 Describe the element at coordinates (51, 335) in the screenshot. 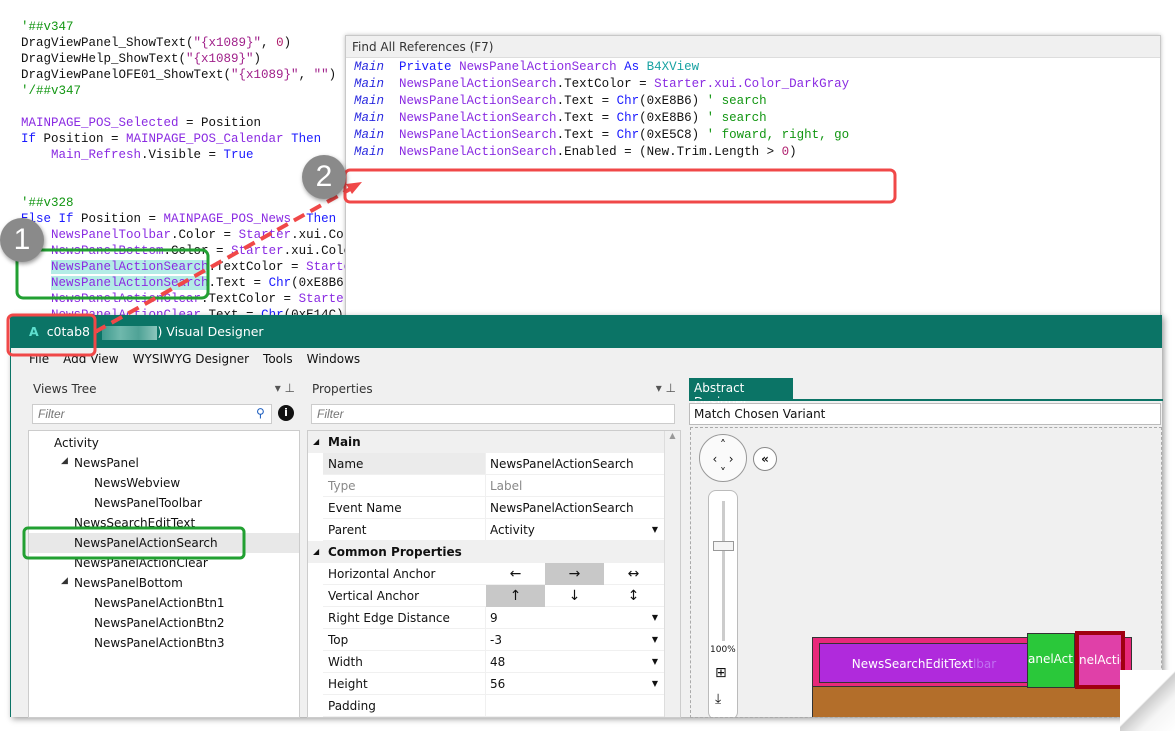

I see `highlight-title-box` at that location.